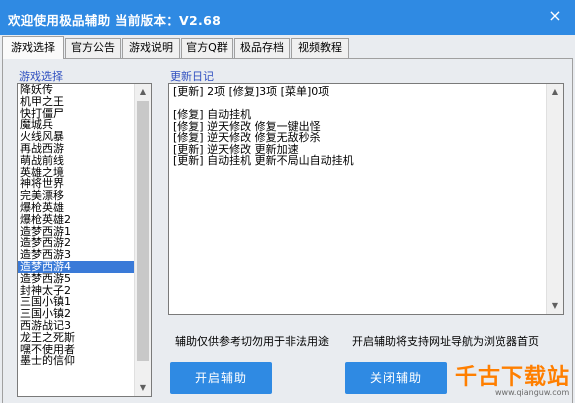 The width and height of the screenshot is (575, 403). I want to click on tab-announcement: 官方公告, so click(93, 48).